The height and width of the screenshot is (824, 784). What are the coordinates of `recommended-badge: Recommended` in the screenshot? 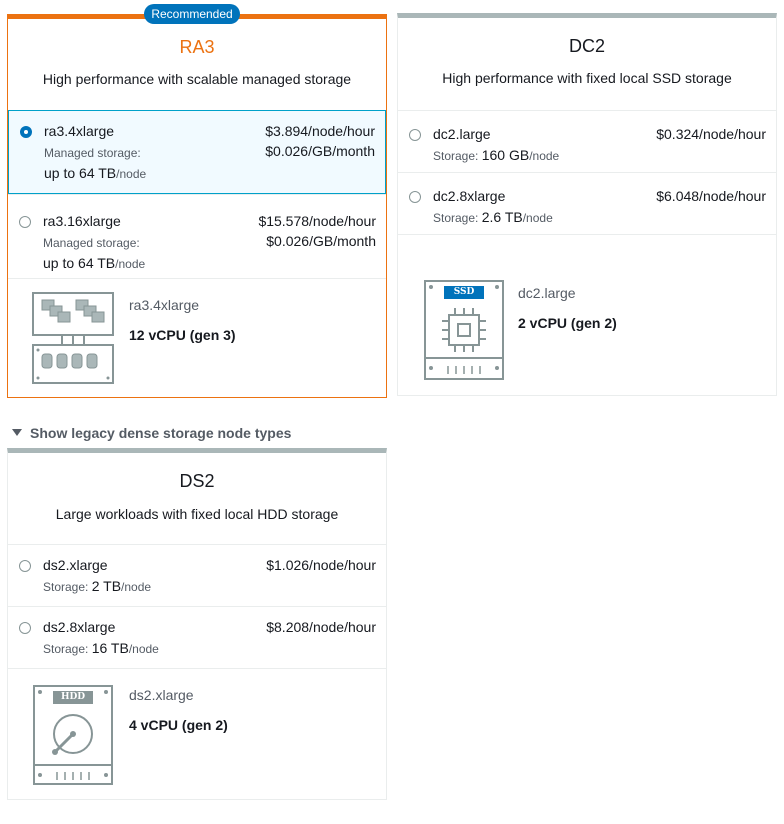 It's located at (192, 14).